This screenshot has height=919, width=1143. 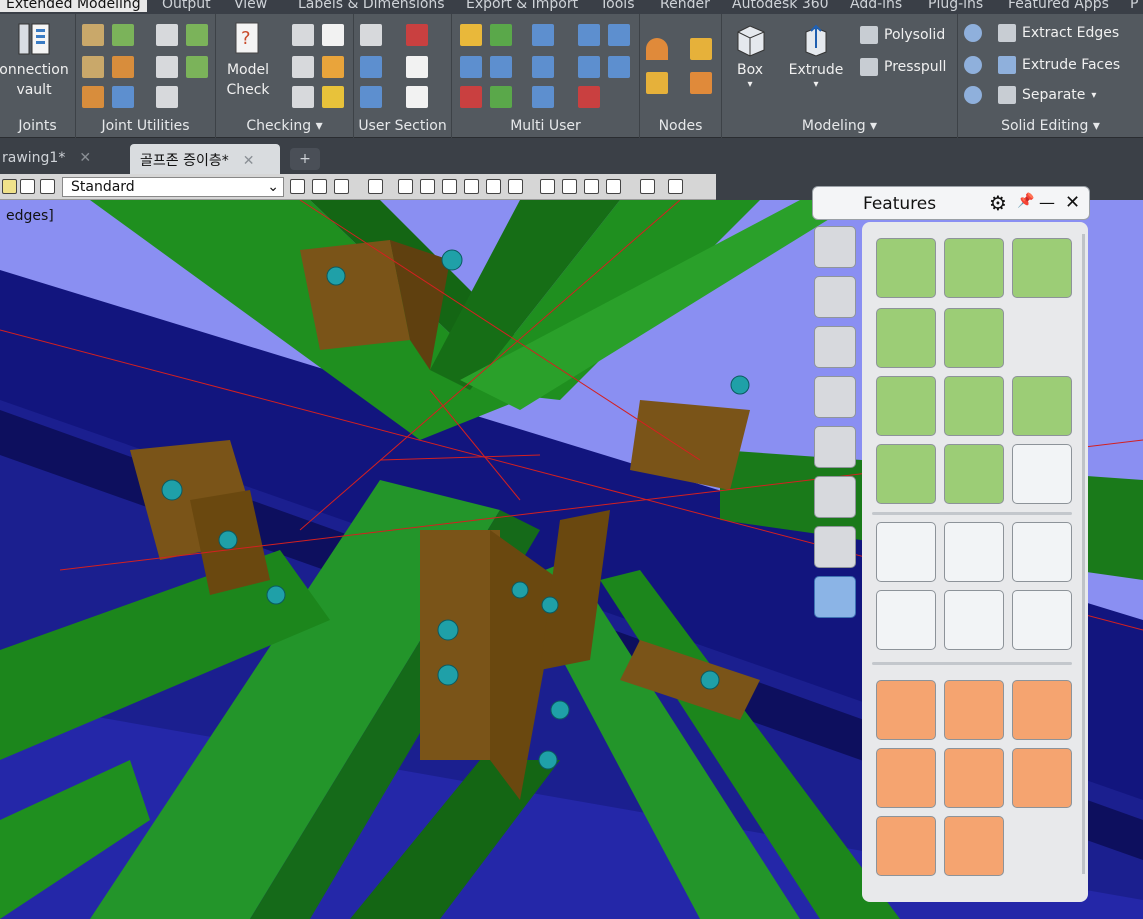 What do you see at coordinates (701, 83) in the screenshot?
I see `y-node-edit-icon` at bounding box center [701, 83].